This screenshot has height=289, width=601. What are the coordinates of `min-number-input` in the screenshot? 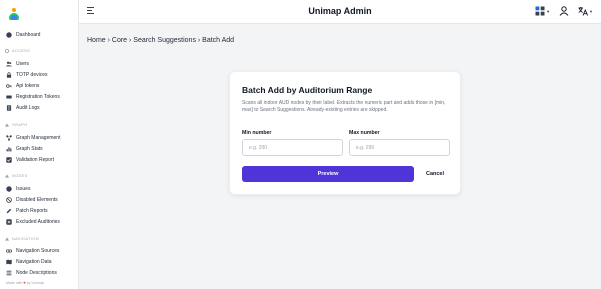 It's located at (292, 147).